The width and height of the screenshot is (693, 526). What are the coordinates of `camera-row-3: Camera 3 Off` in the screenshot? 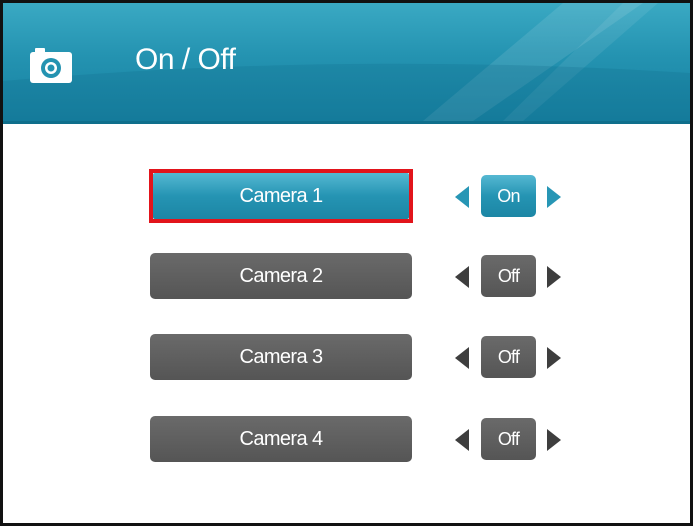 It's located at (346, 361).